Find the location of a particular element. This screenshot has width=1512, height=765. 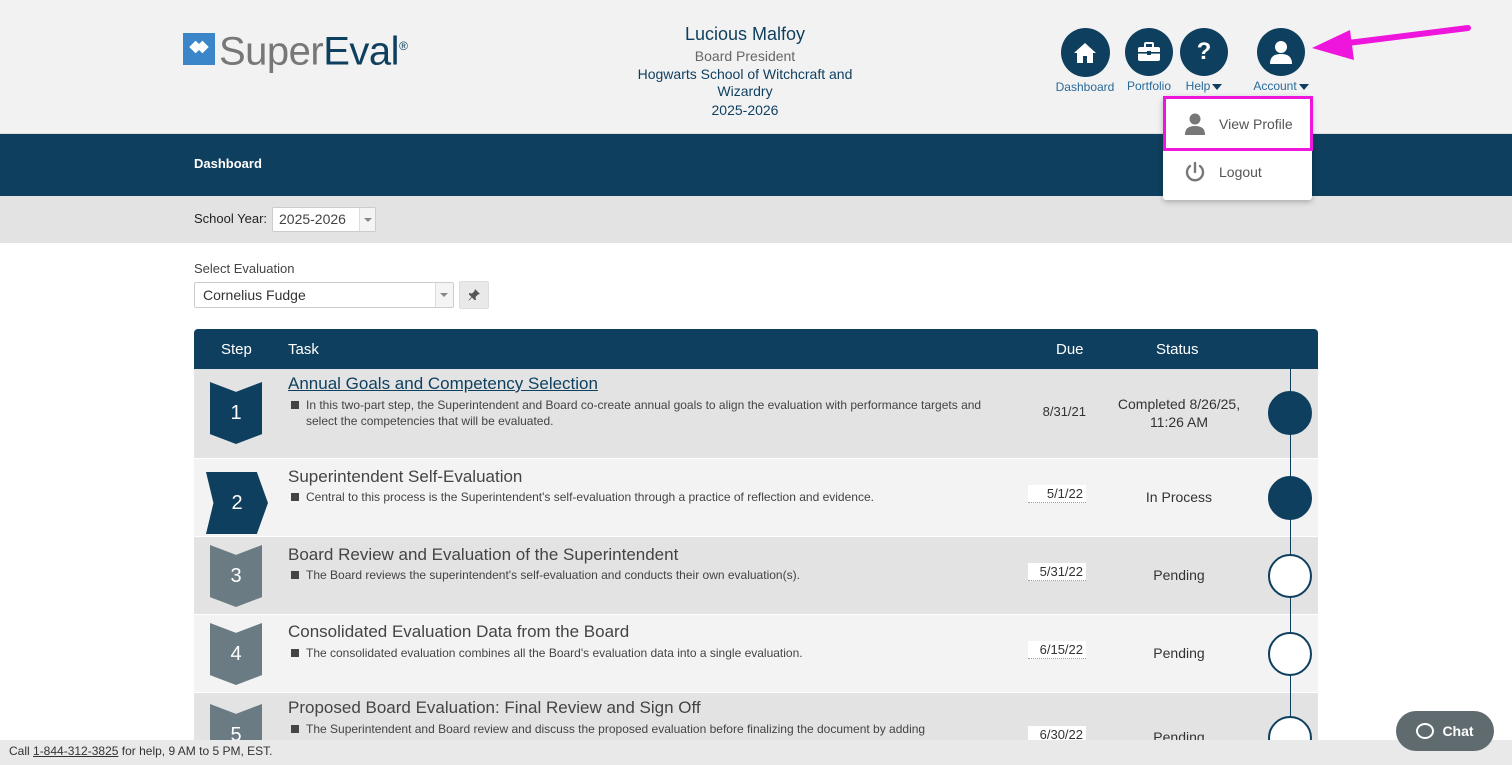

nav-account: Account is located at coordinates (1281, 61).